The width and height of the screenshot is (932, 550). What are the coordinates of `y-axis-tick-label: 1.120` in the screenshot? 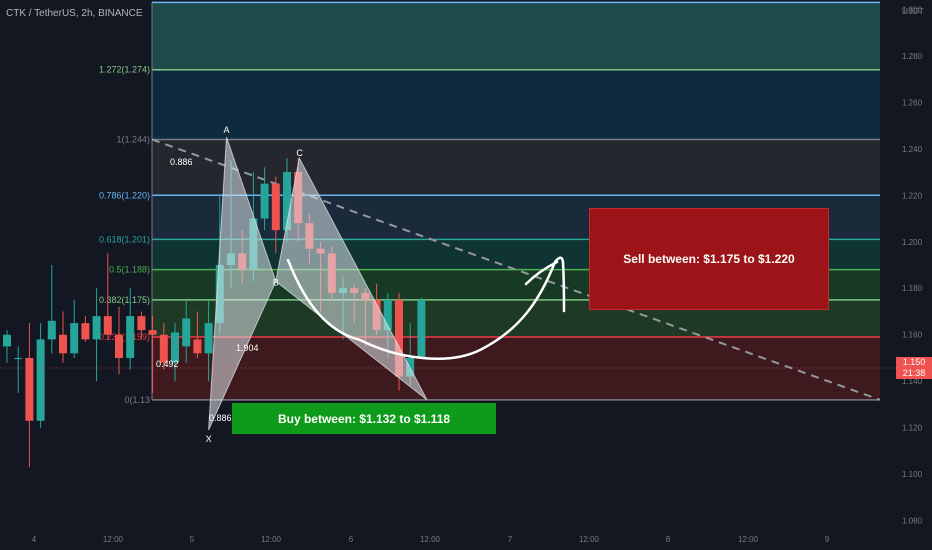 It's located at (912, 428).